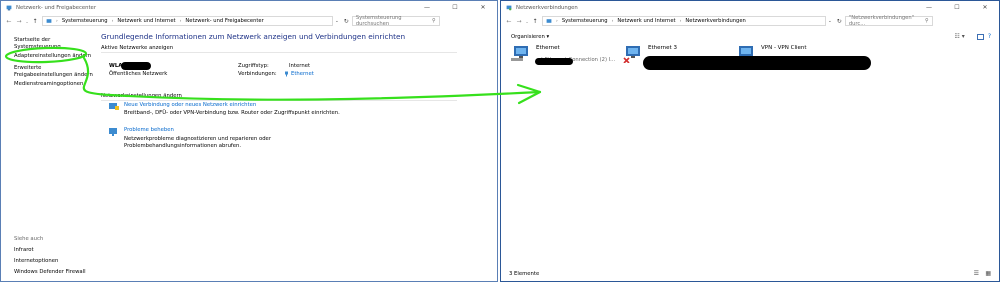 Image resolution: width=1000 pixels, height=282 pixels. I want to click on preview-pane-icon, so click(980, 36).